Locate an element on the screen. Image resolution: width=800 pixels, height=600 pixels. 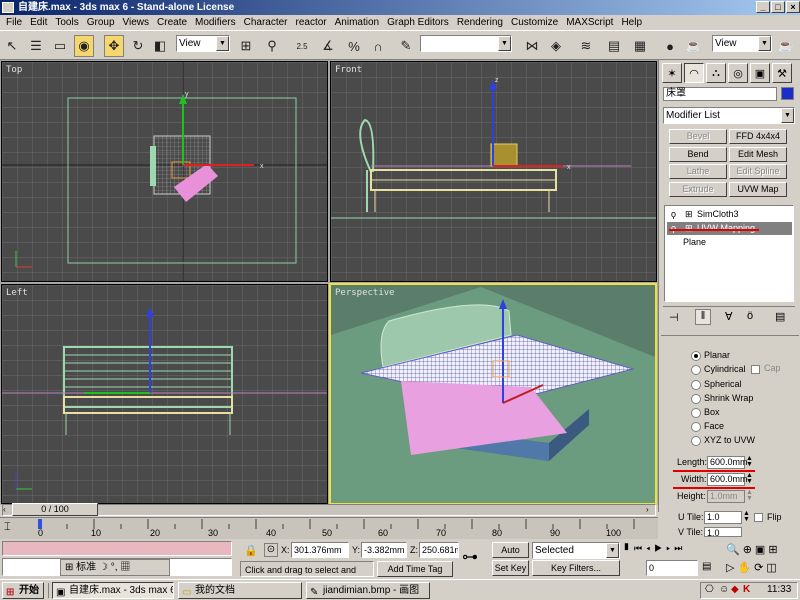
expand-icon: ⊞ is located at coordinates (689, 214).